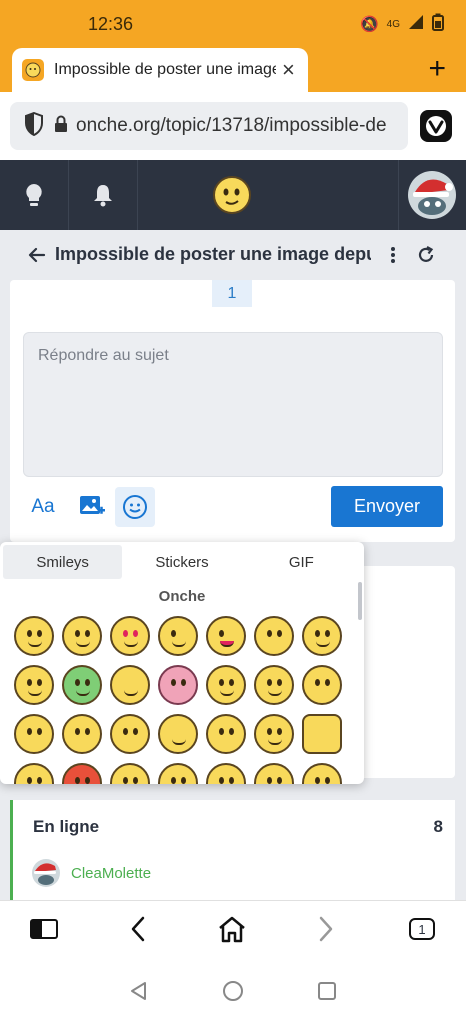 This screenshot has height=1024, width=466. I want to click on nav-home-icon, so click(233, 991).